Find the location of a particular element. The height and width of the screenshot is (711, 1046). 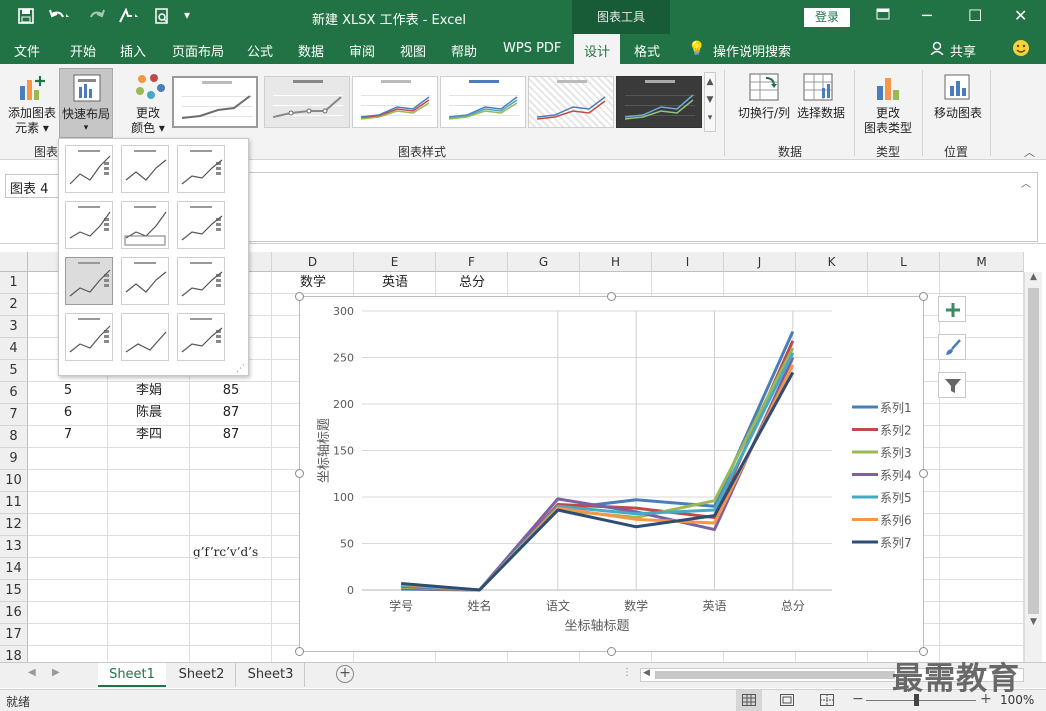

page-layout-view-icon is located at coordinates (787, 701).